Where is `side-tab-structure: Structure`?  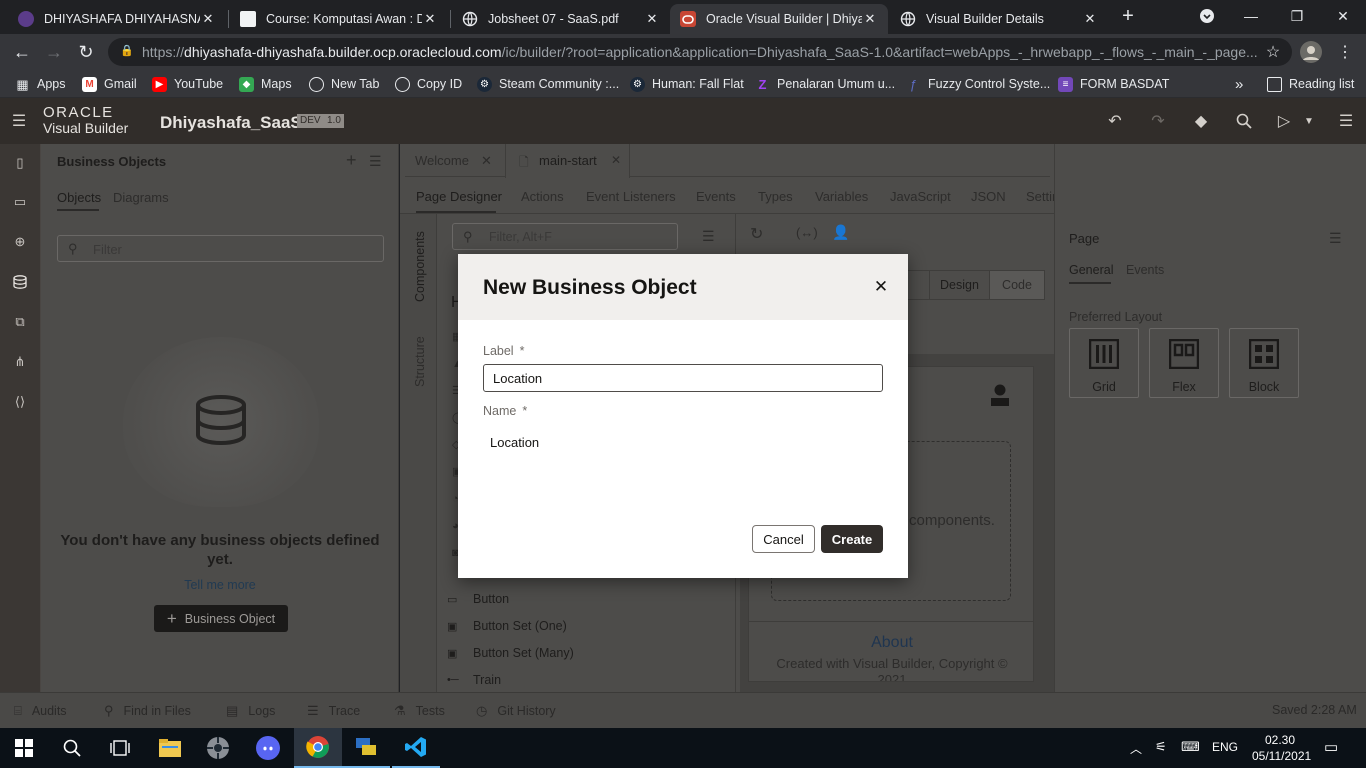
side-tab-structure: Structure is located at coordinates (420, 361).